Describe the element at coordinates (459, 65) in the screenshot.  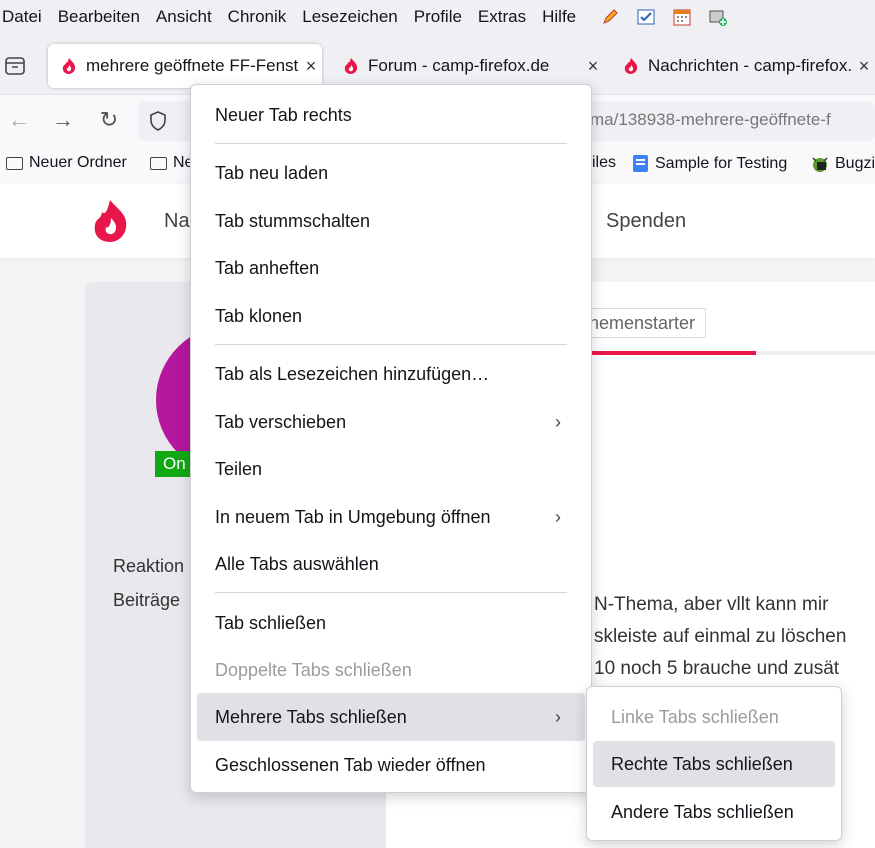
I see `tab-title: Forum - camp-firefox.de` at that location.